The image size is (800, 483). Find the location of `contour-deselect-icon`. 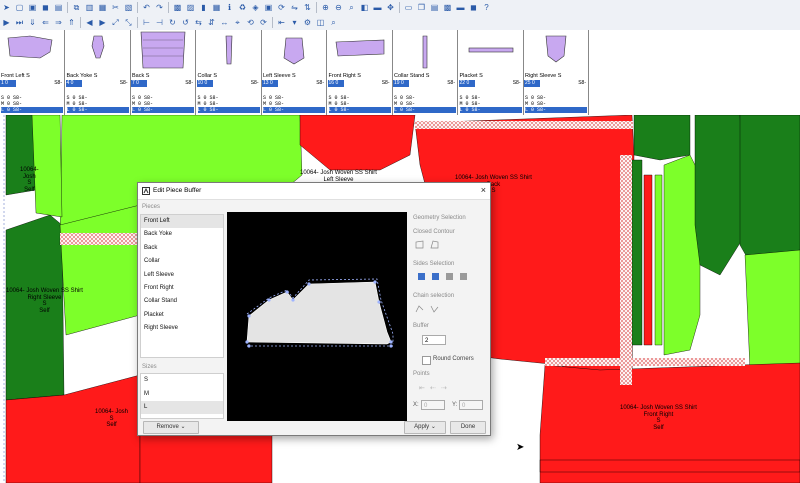

contour-deselect-icon is located at coordinates (434, 244).